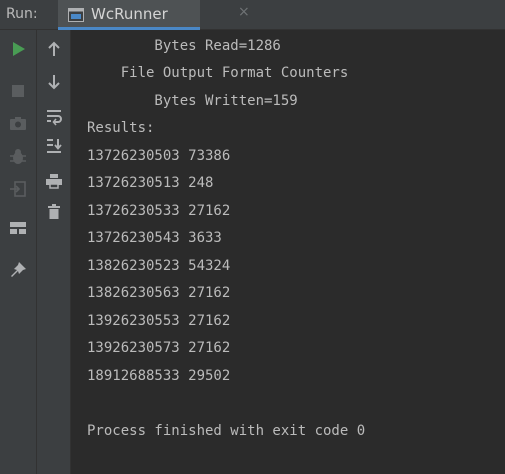 The width and height of the screenshot is (505, 474). Describe the element at coordinates (54, 49) in the screenshot. I see `scroll-up-icon` at that location.